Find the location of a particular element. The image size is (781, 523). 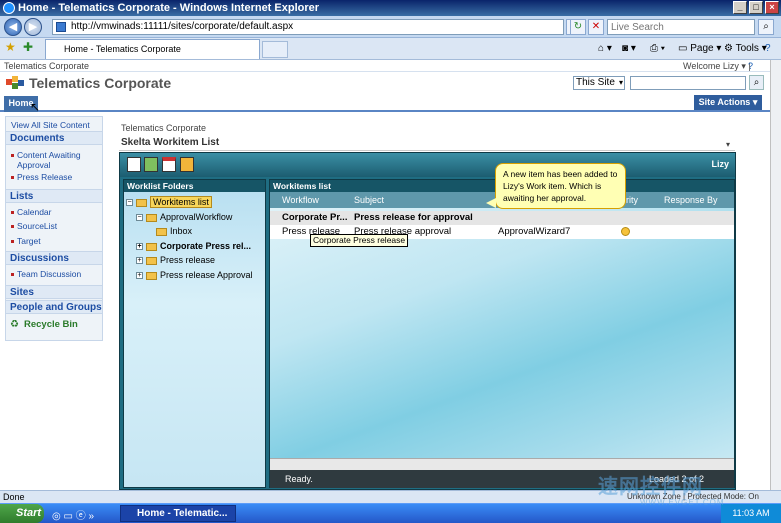

tools-menu: ⚙ Tools ▾ is located at coordinates (745, 49).